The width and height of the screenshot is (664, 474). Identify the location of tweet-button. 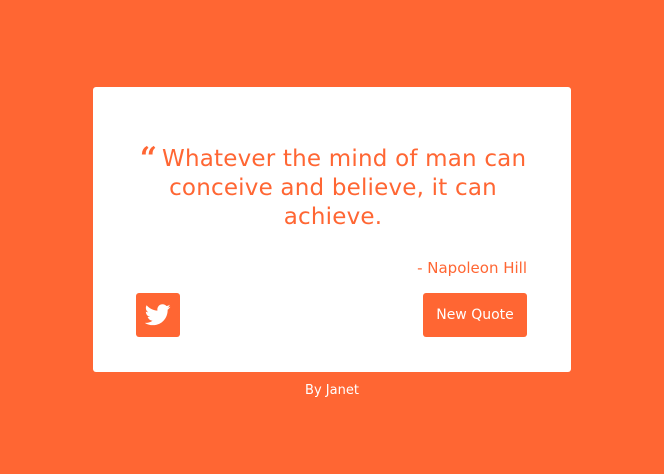
(158, 315).